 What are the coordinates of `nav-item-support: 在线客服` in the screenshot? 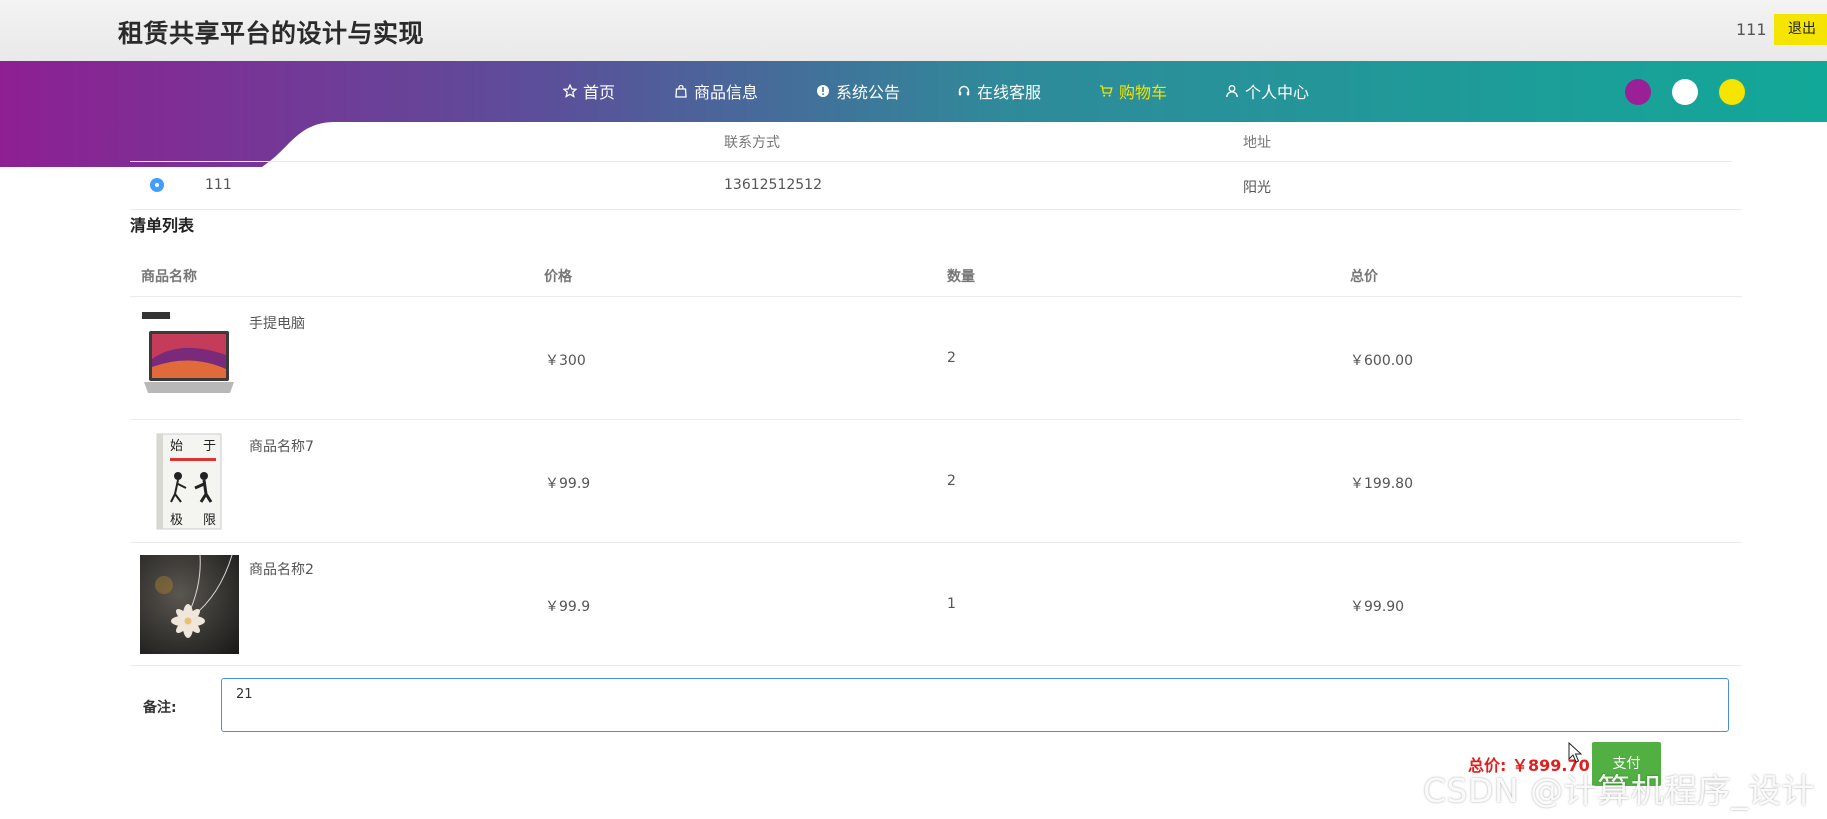 It's located at (999, 91).